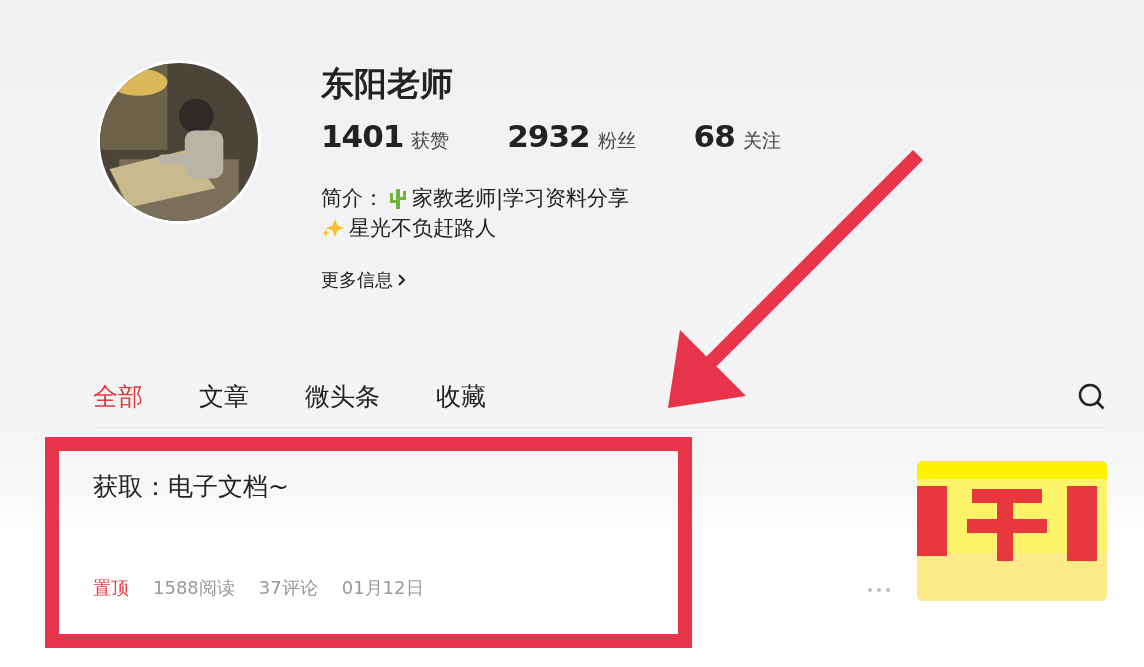 Image resolution: width=1144 pixels, height=667 pixels. What do you see at coordinates (422, 228) in the screenshot?
I see `bio-text: 星光不负赶路人` at bounding box center [422, 228].